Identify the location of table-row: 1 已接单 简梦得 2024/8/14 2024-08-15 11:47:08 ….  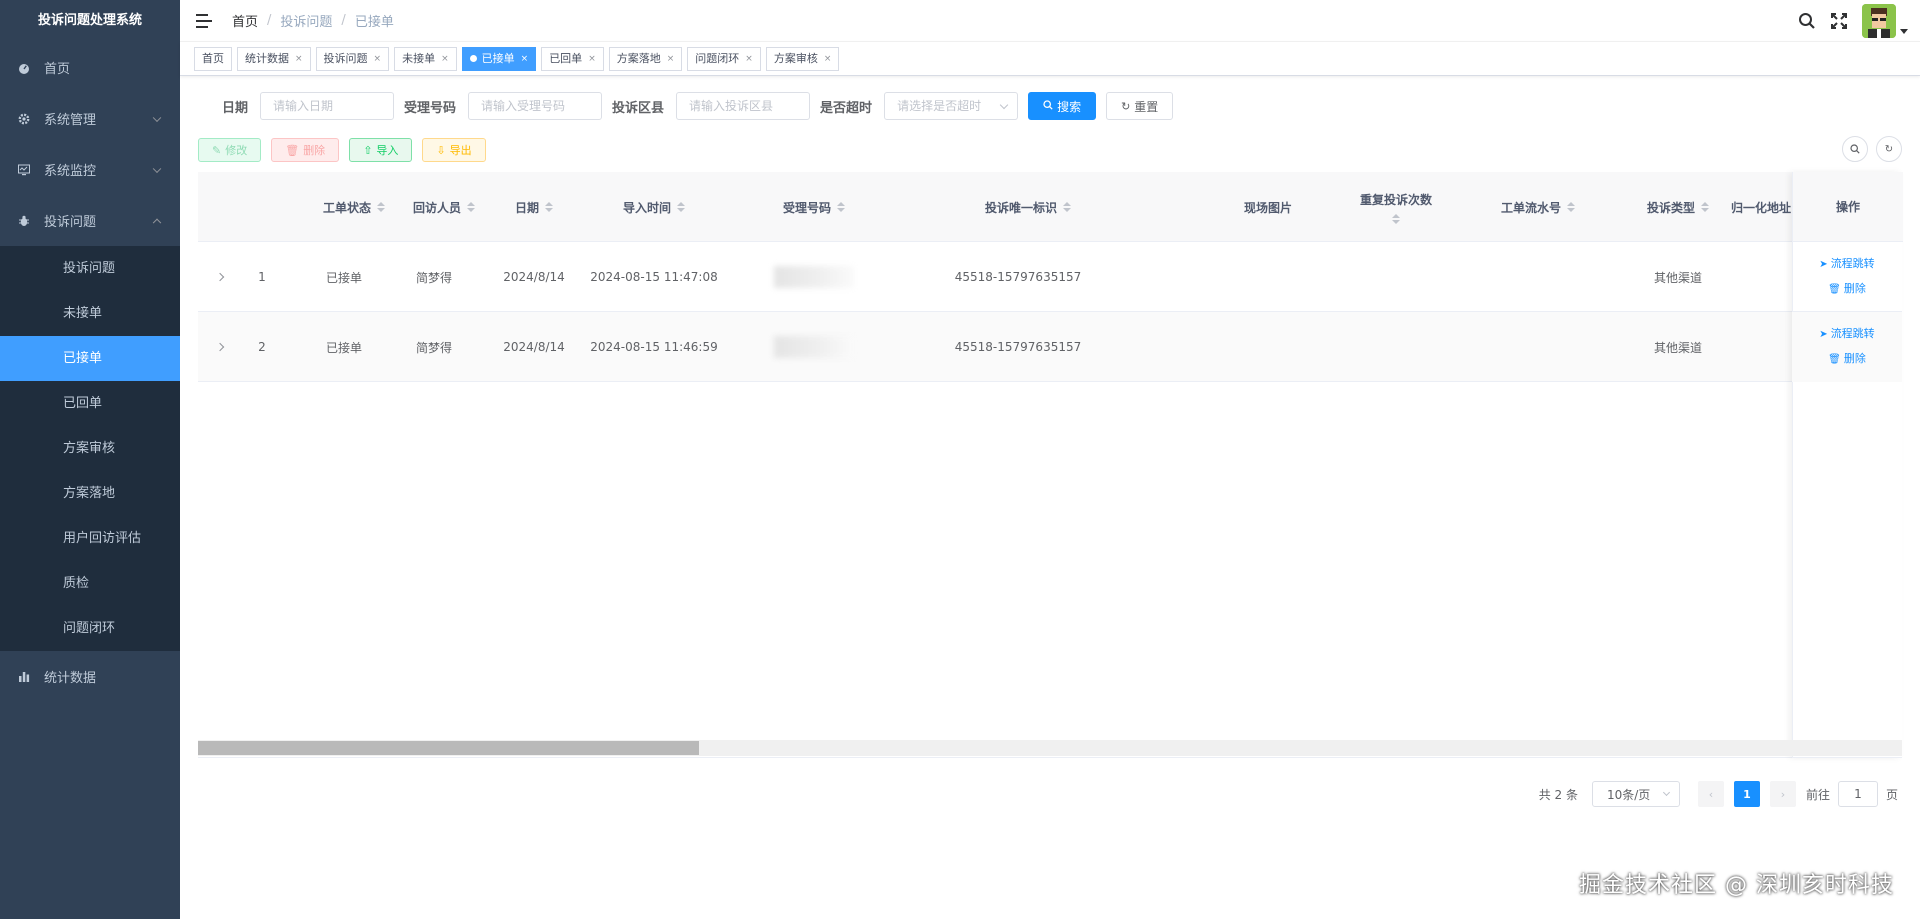
(1050, 277).